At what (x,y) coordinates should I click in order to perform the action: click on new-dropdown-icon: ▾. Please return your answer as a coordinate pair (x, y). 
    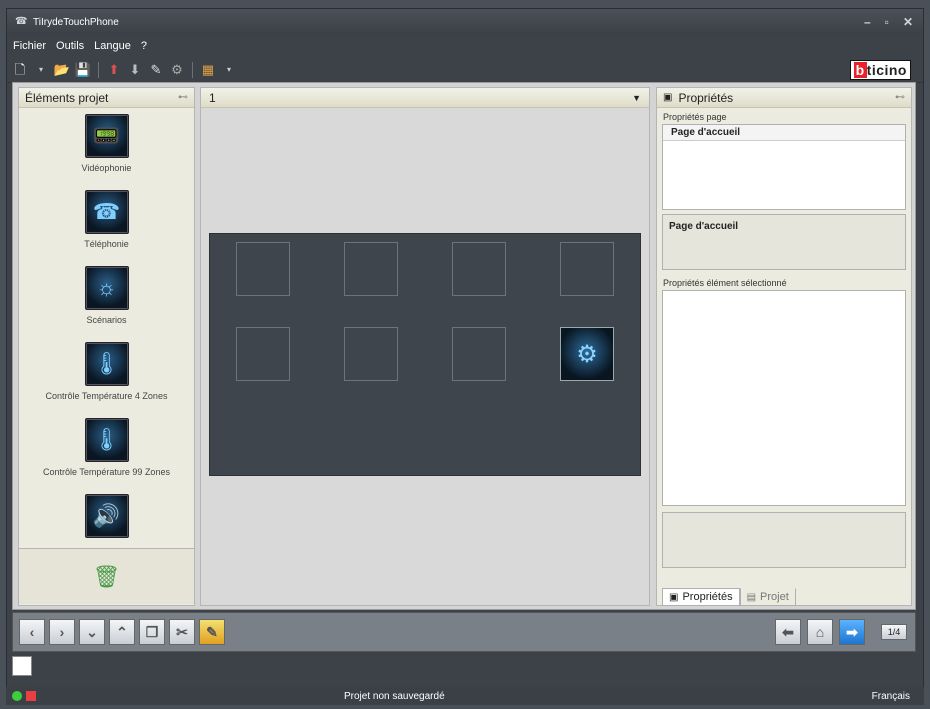
    Looking at the image, I should click on (41, 70).